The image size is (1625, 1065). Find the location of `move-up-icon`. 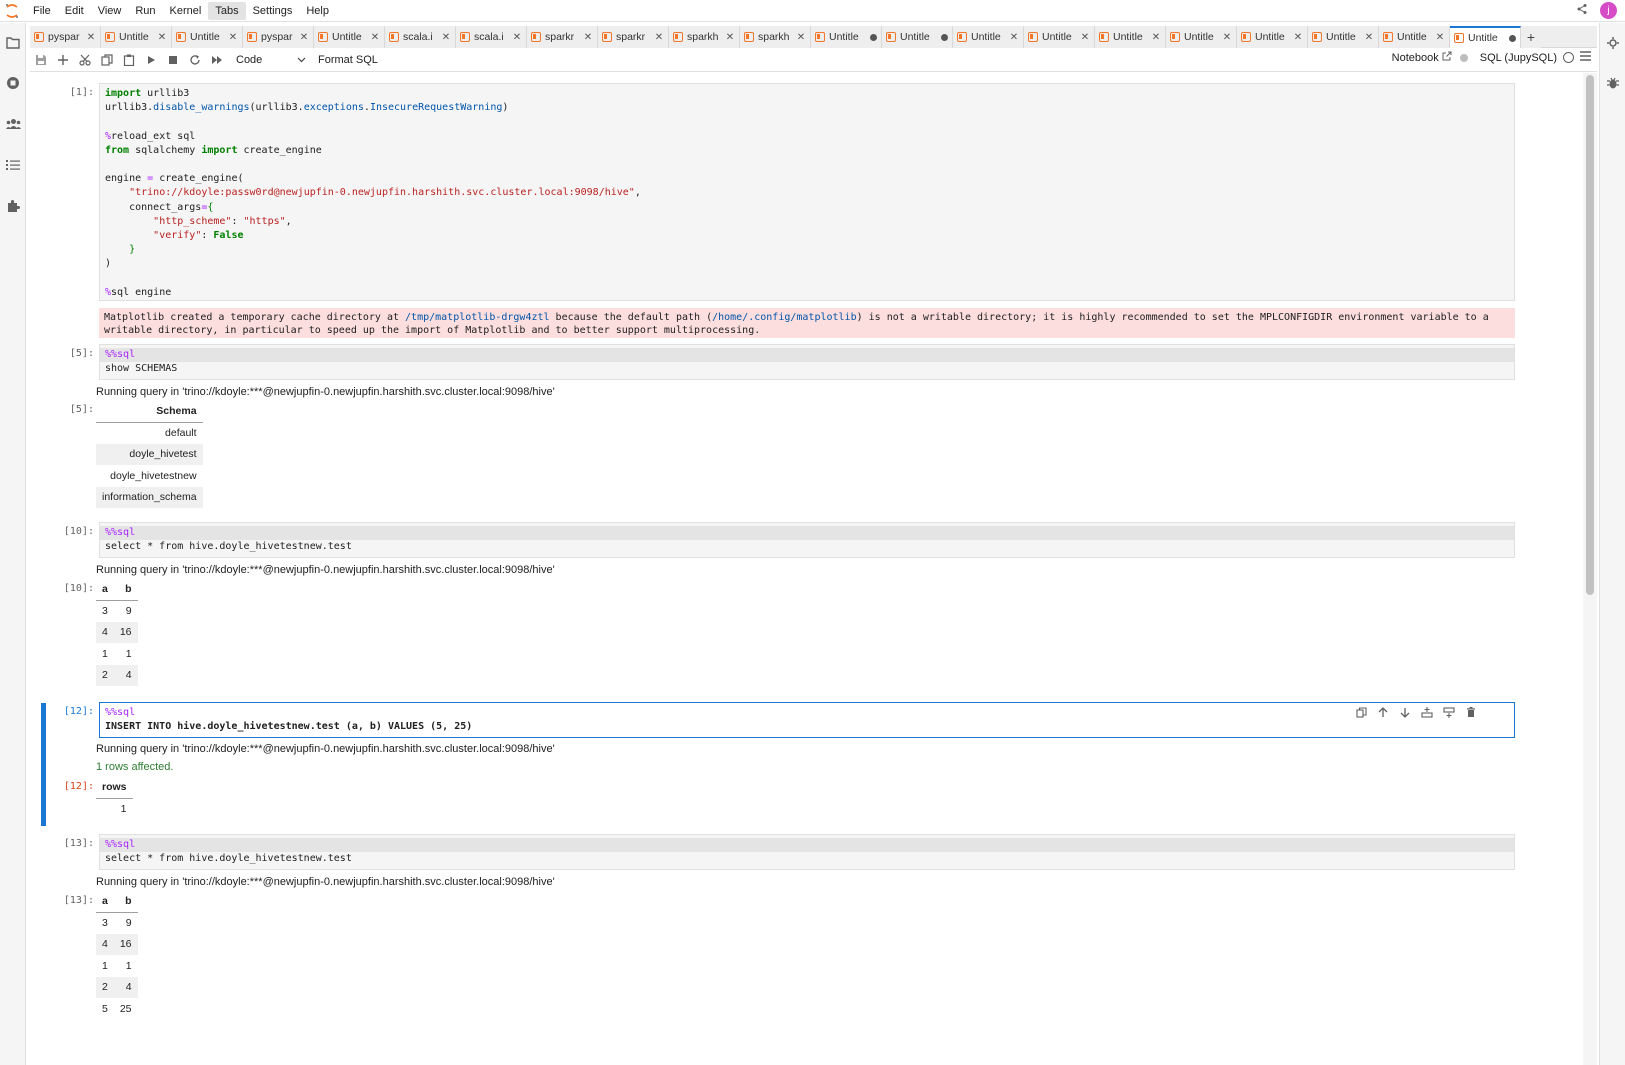

move-up-icon is located at coordinates (1383, 712).